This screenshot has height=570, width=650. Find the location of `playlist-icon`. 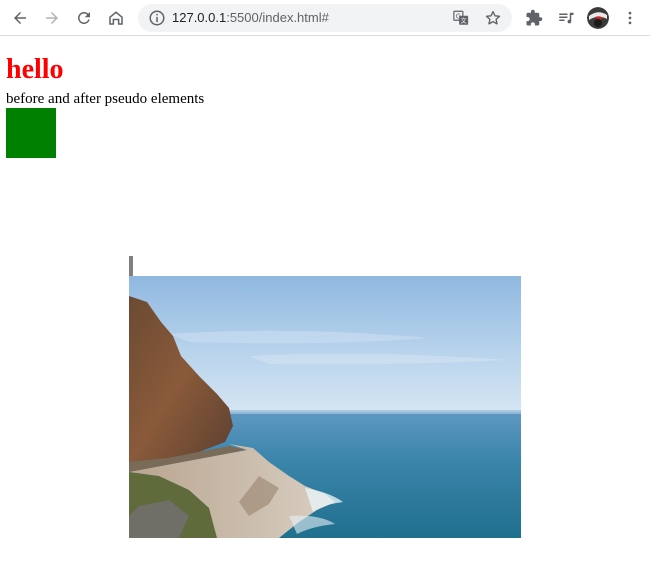

playlist-icon is located at coordinates (566, 18).